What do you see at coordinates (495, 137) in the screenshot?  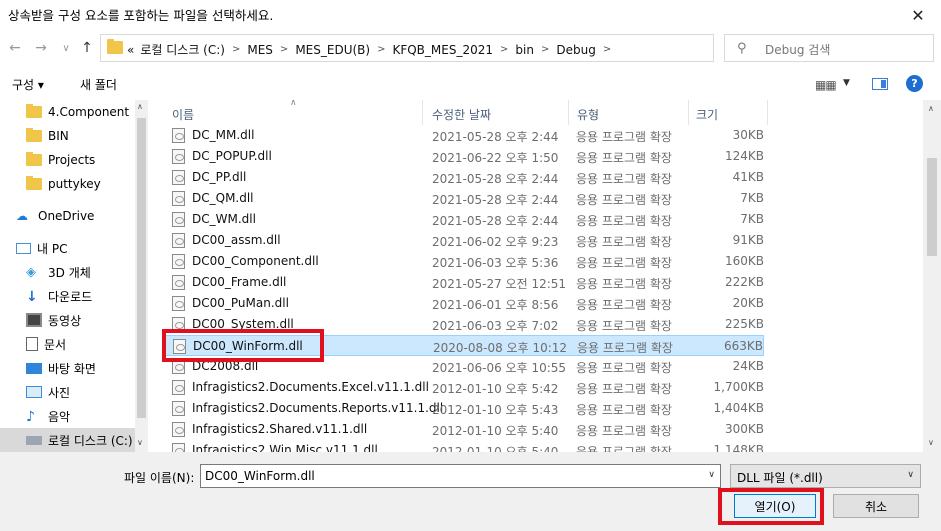 I see `file-date: 2021-05-28 오후 2:44` at bounding box center [495, 137].